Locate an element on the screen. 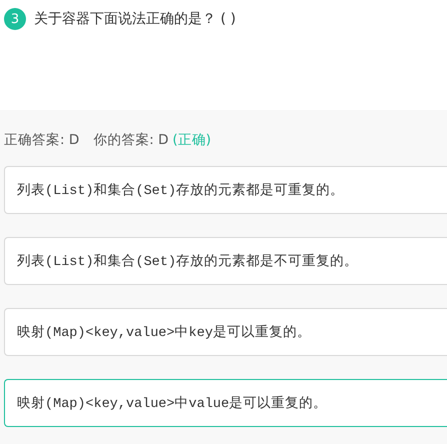  answer-option: 列表(List)和集合(Set)存放的元素都是可重复的。 is located at coordinates (225, 190).